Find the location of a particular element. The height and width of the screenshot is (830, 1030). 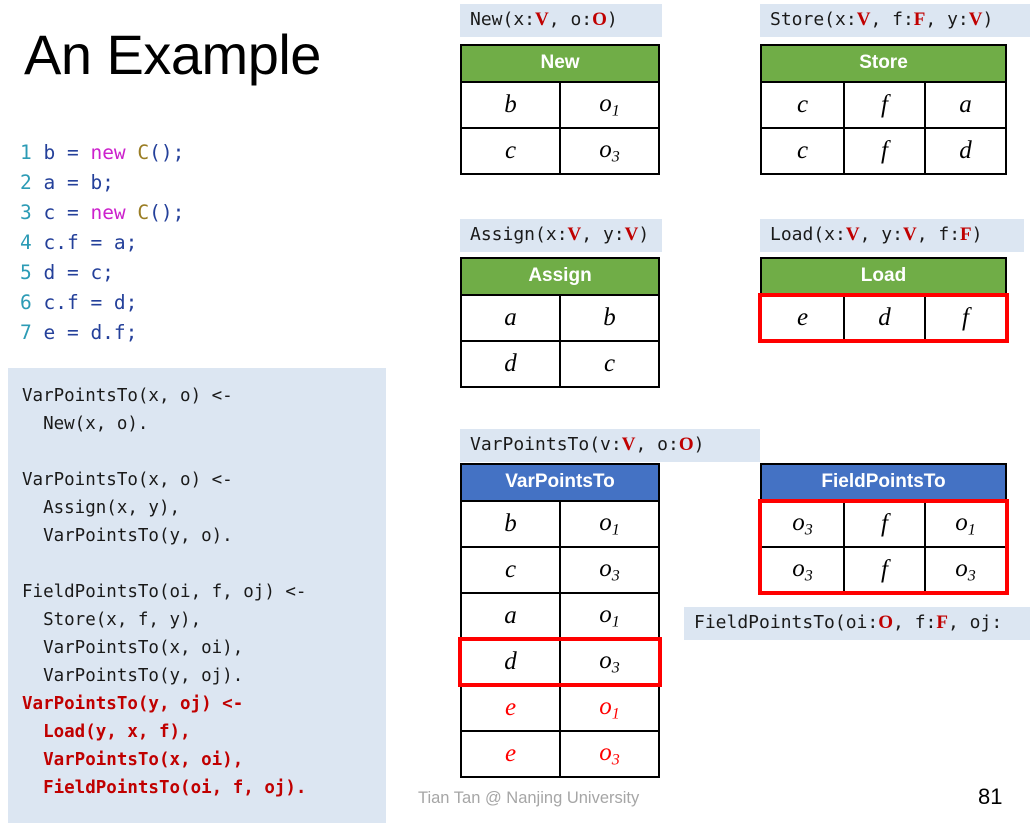

code-line: 4 c.f = a; is located at coordinates (102, 243).